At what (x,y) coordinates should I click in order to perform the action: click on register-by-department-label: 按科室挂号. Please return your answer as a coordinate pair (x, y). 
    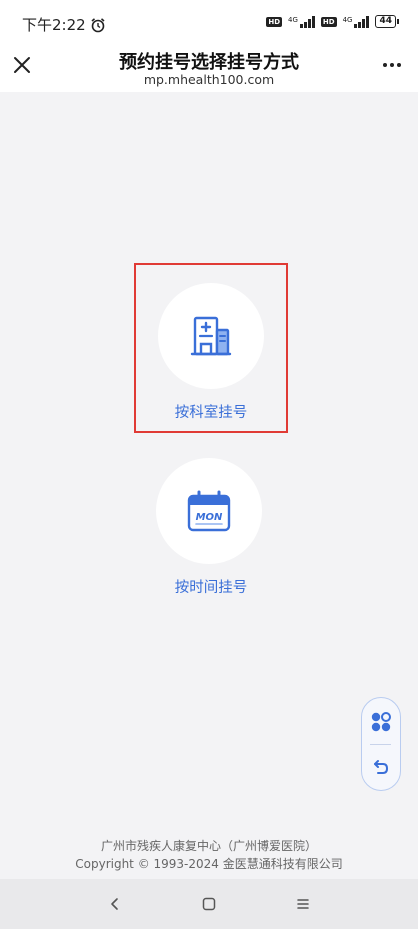
    Looking at the image, I should click on (211, 413).